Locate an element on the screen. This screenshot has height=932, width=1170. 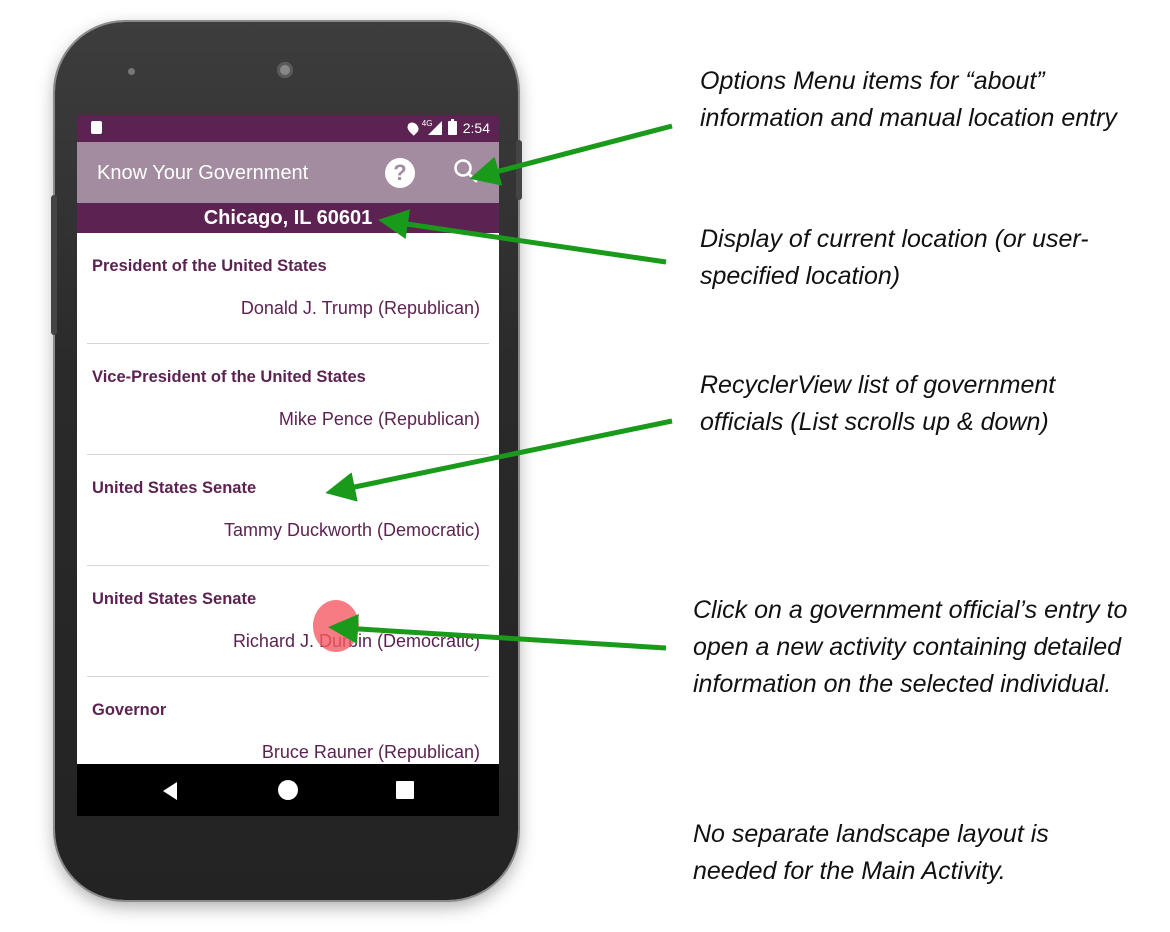
arrow-location-display is located at coordinates (522, 237).